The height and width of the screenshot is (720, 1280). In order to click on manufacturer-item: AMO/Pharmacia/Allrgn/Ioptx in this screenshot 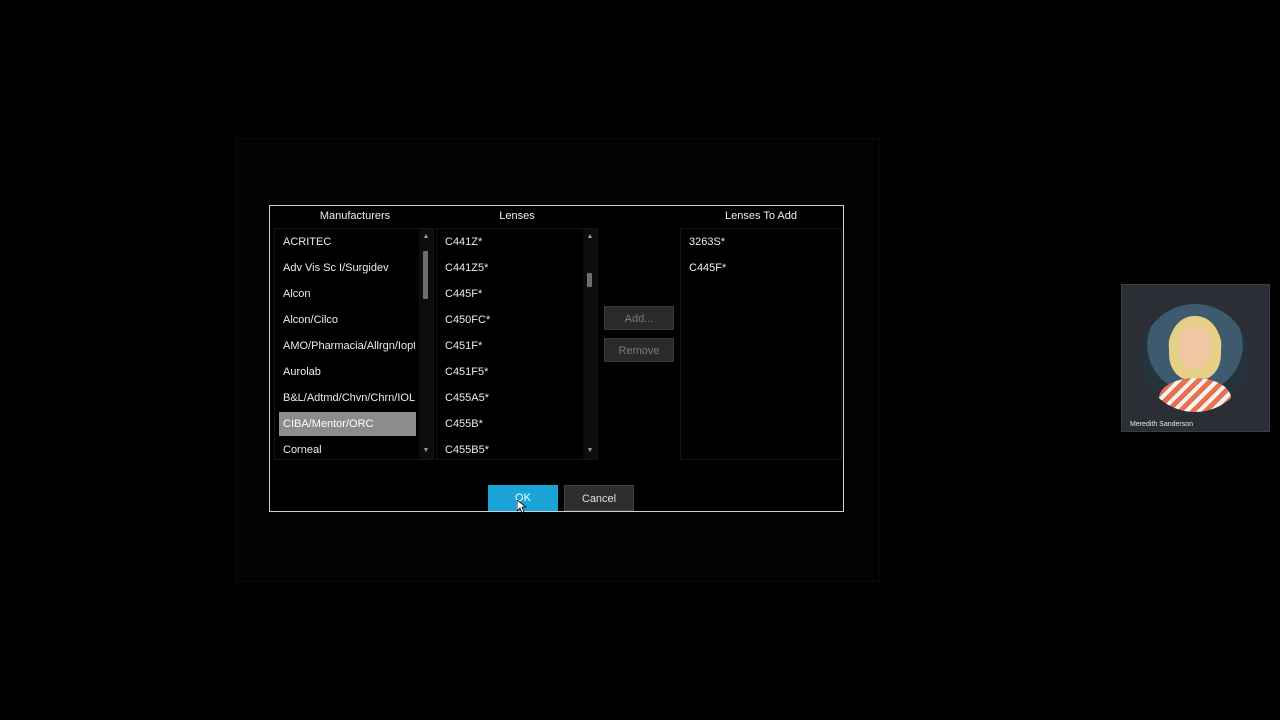, I will do `click(347, 346)`.